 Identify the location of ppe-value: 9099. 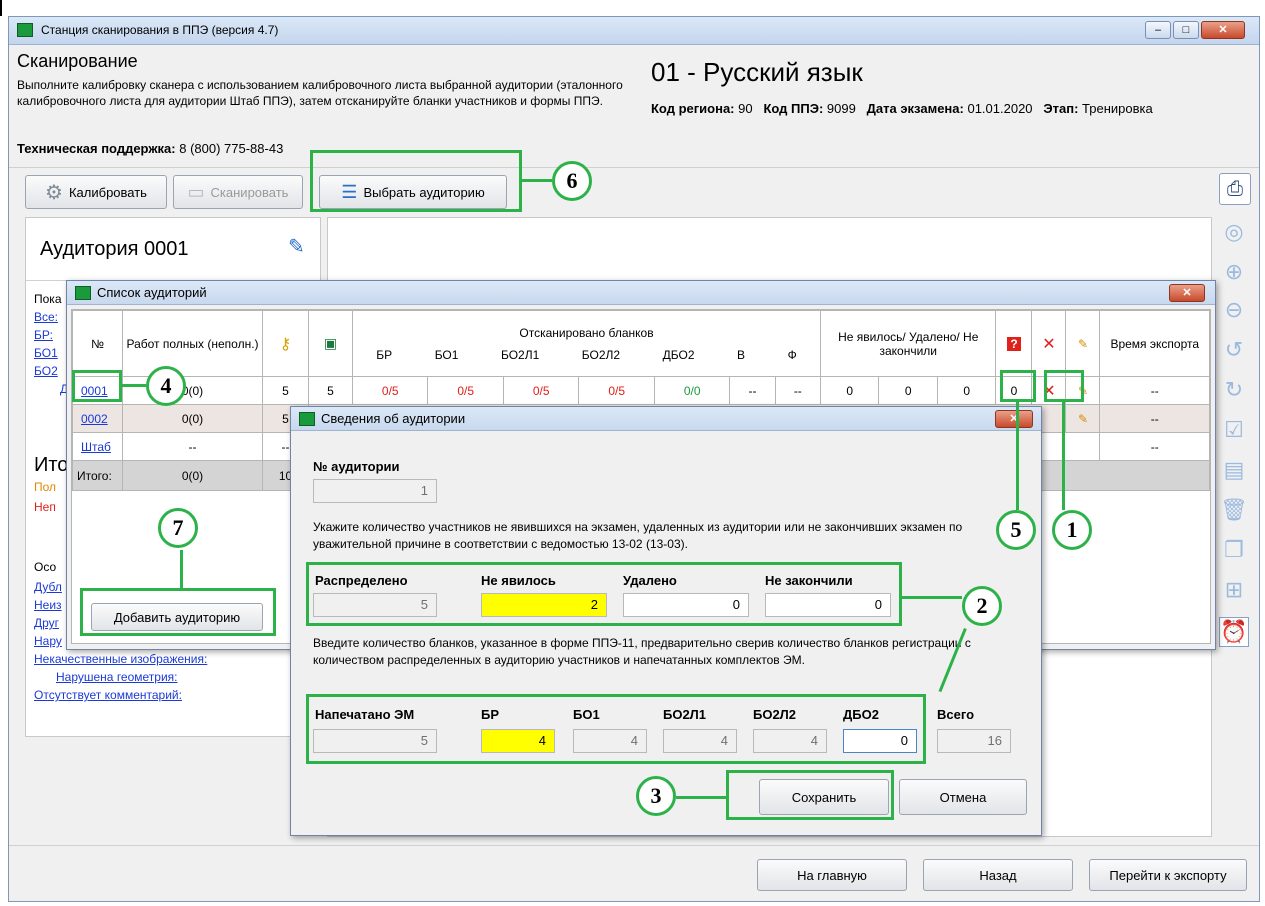
(841, 108).